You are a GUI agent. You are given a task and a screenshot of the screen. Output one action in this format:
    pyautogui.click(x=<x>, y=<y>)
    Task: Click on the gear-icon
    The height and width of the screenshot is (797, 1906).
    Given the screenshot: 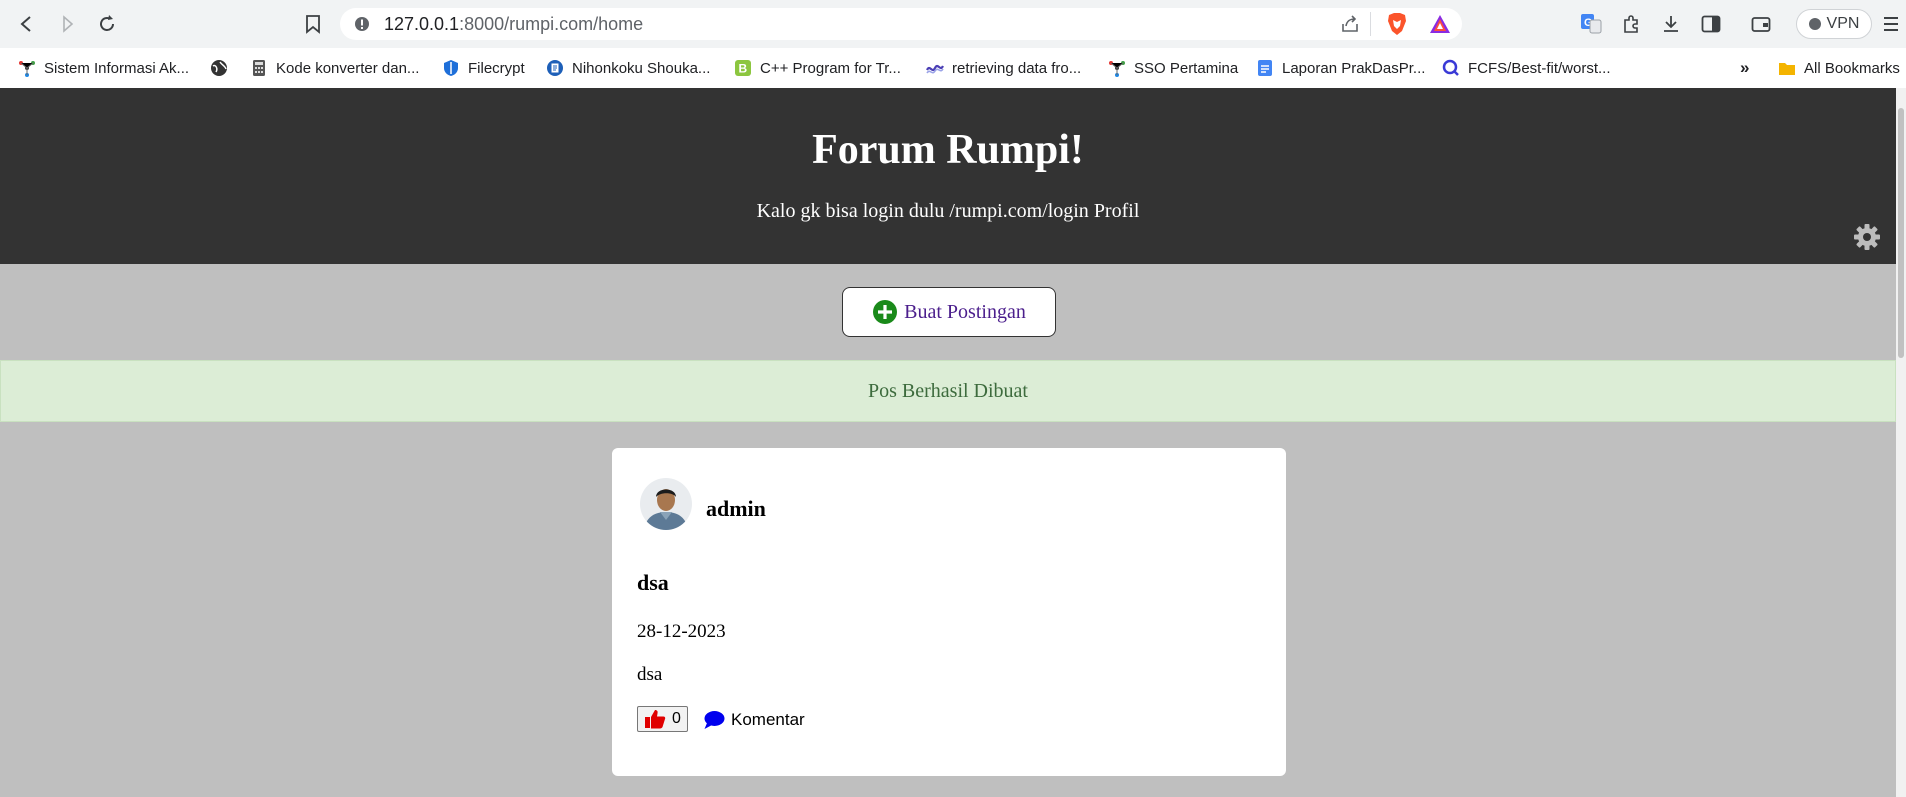 What is the action you would take?
    pyautogui.click(x=1867, y=237)
    